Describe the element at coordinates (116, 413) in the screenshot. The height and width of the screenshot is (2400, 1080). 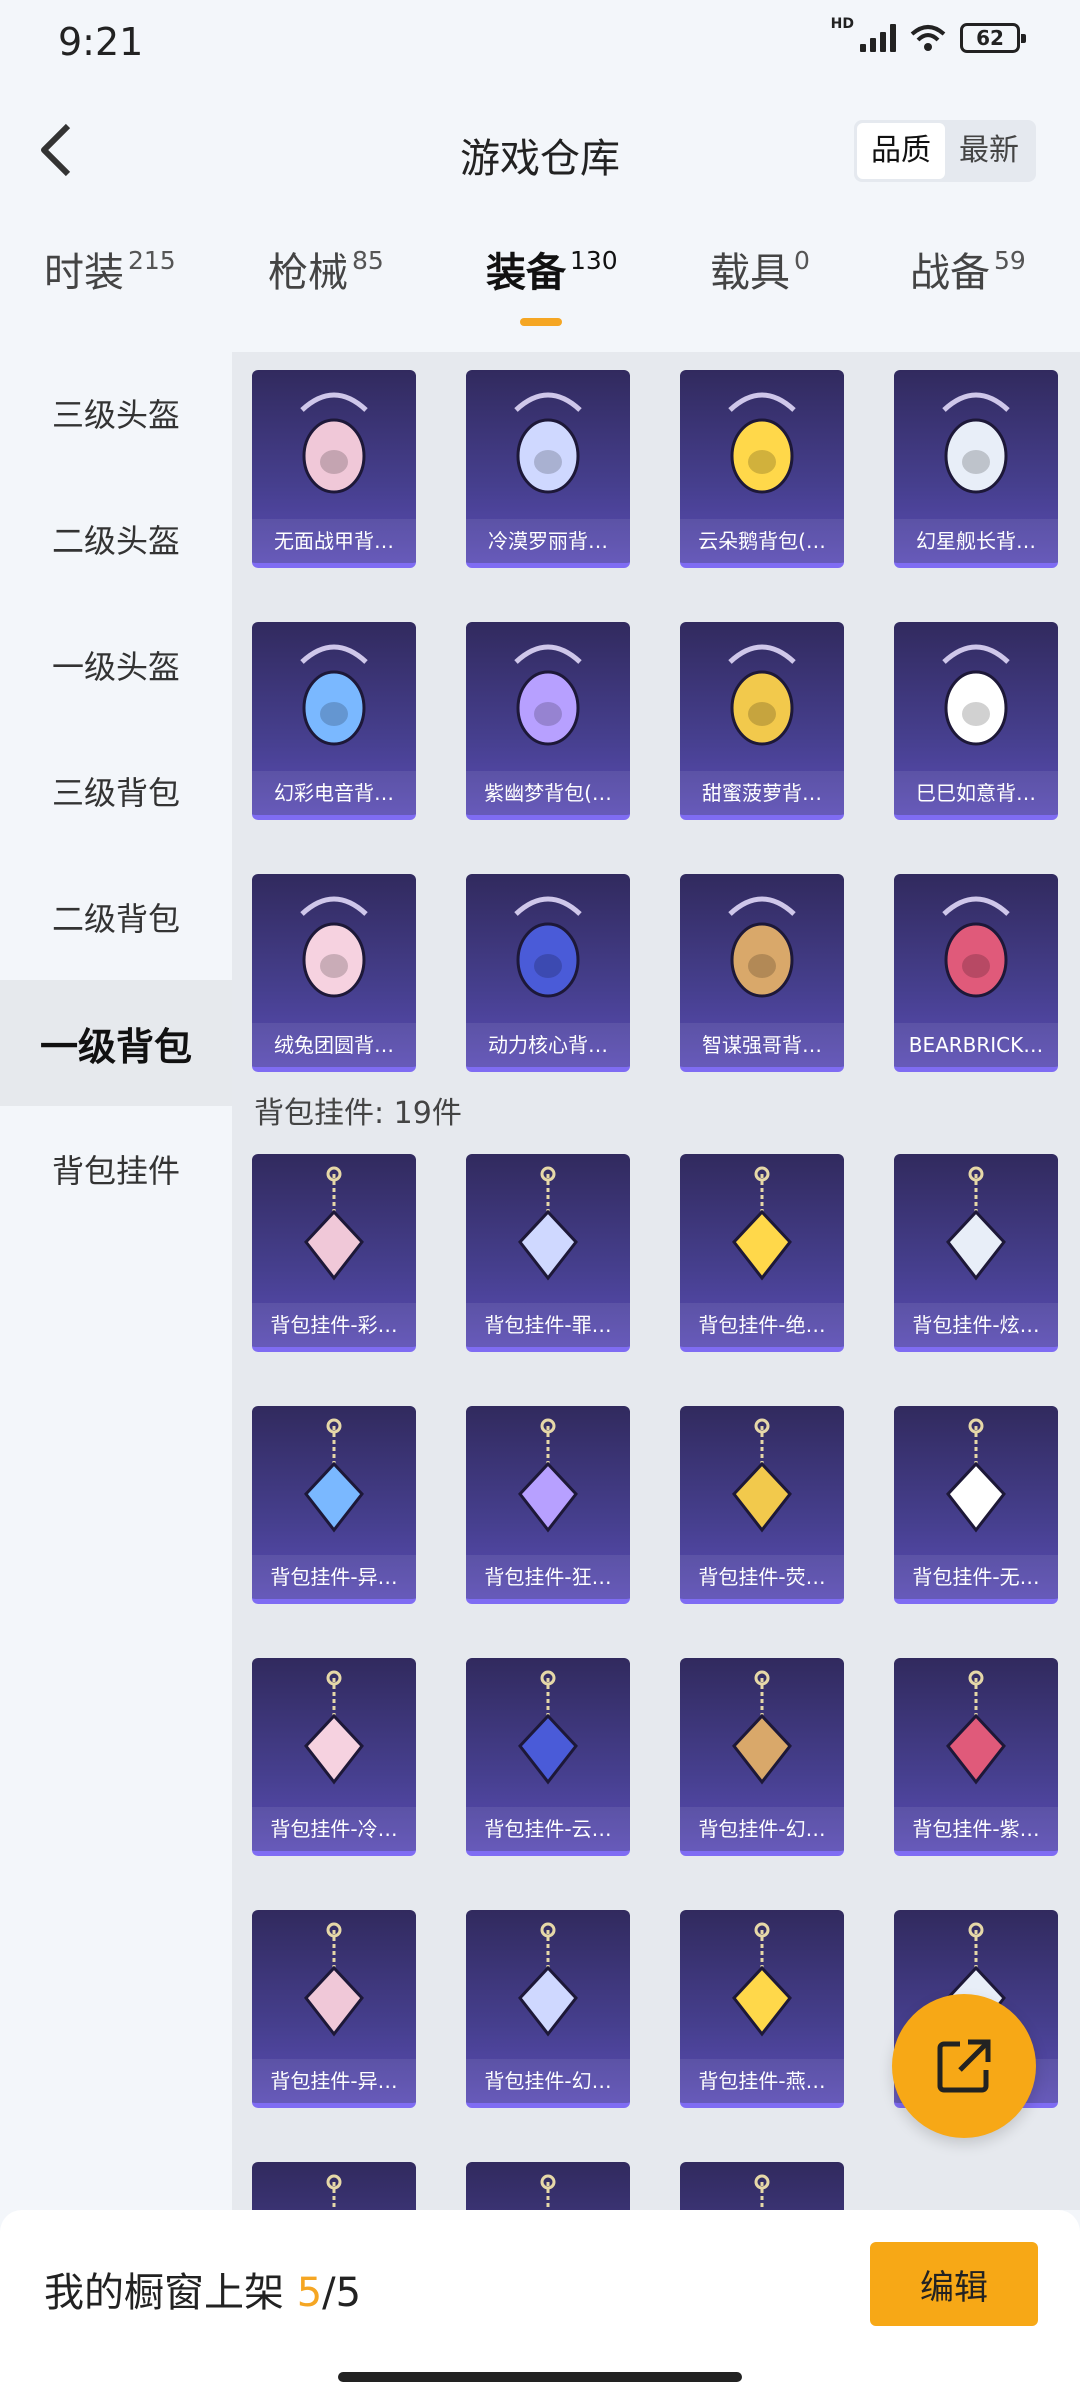
I see `sidebar-item-helmet-3: 三级头盔` at that location.